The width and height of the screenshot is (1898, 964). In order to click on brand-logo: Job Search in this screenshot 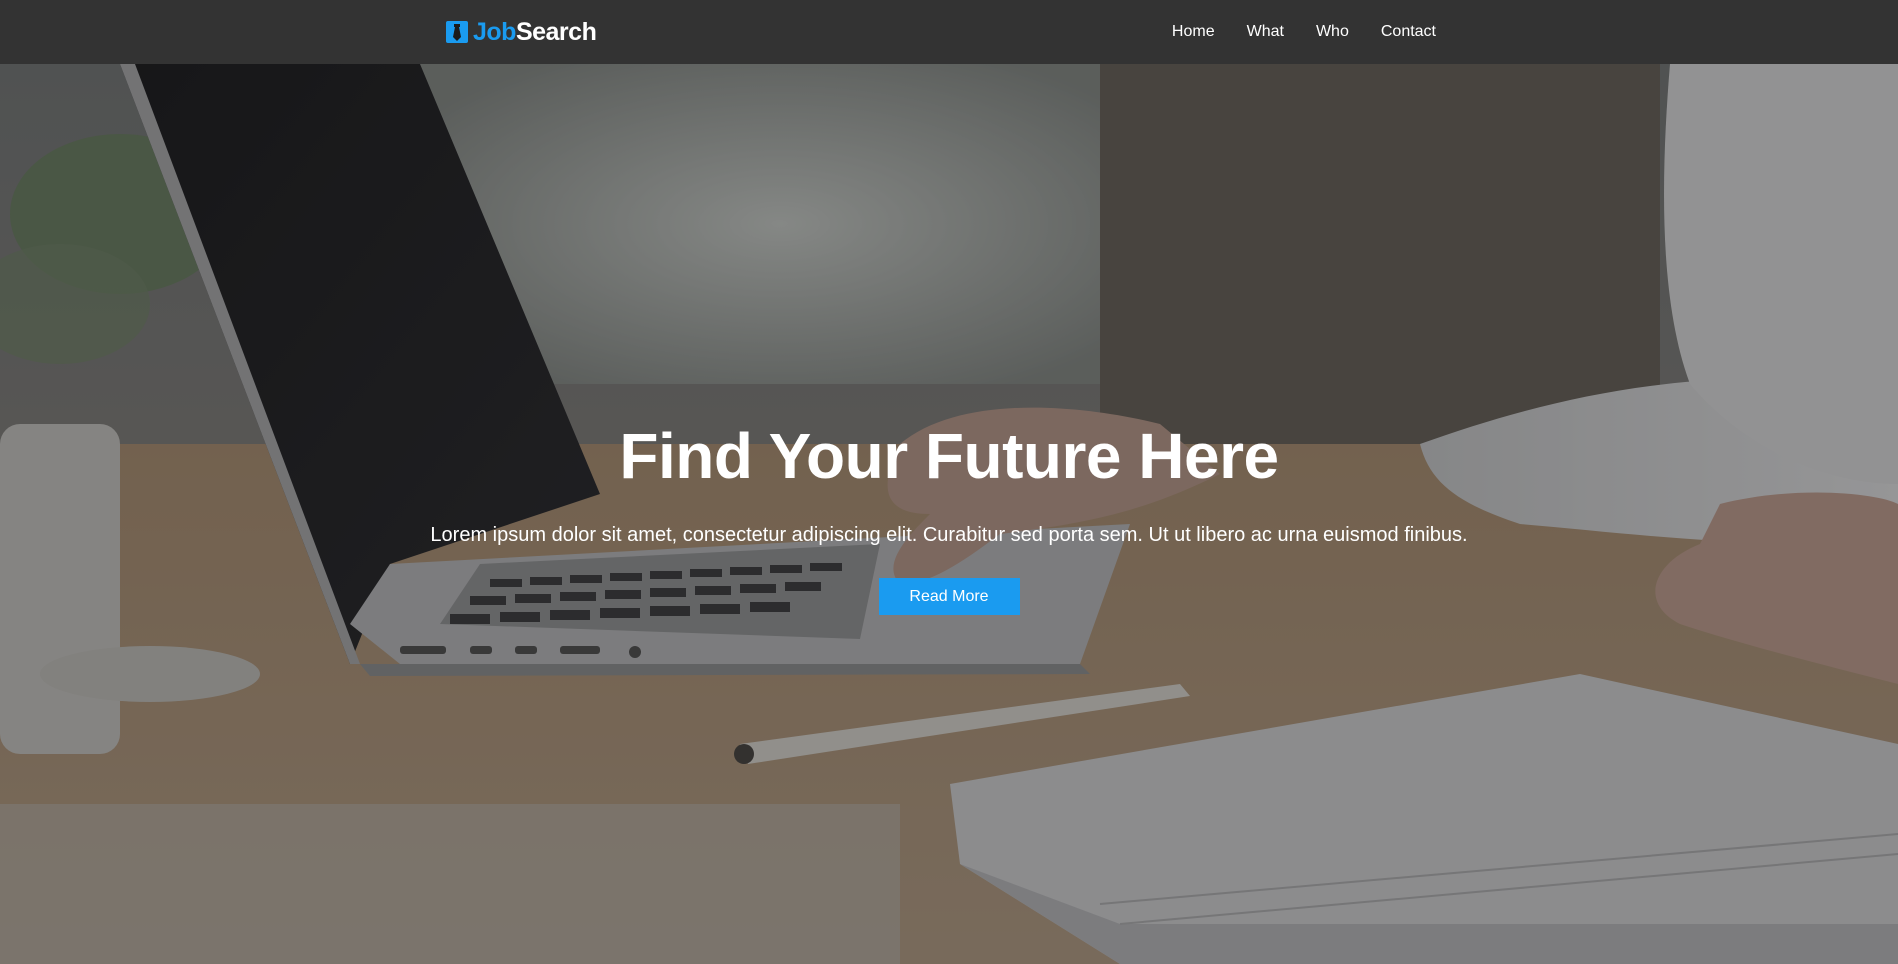, I will do `click(521, 32)`.